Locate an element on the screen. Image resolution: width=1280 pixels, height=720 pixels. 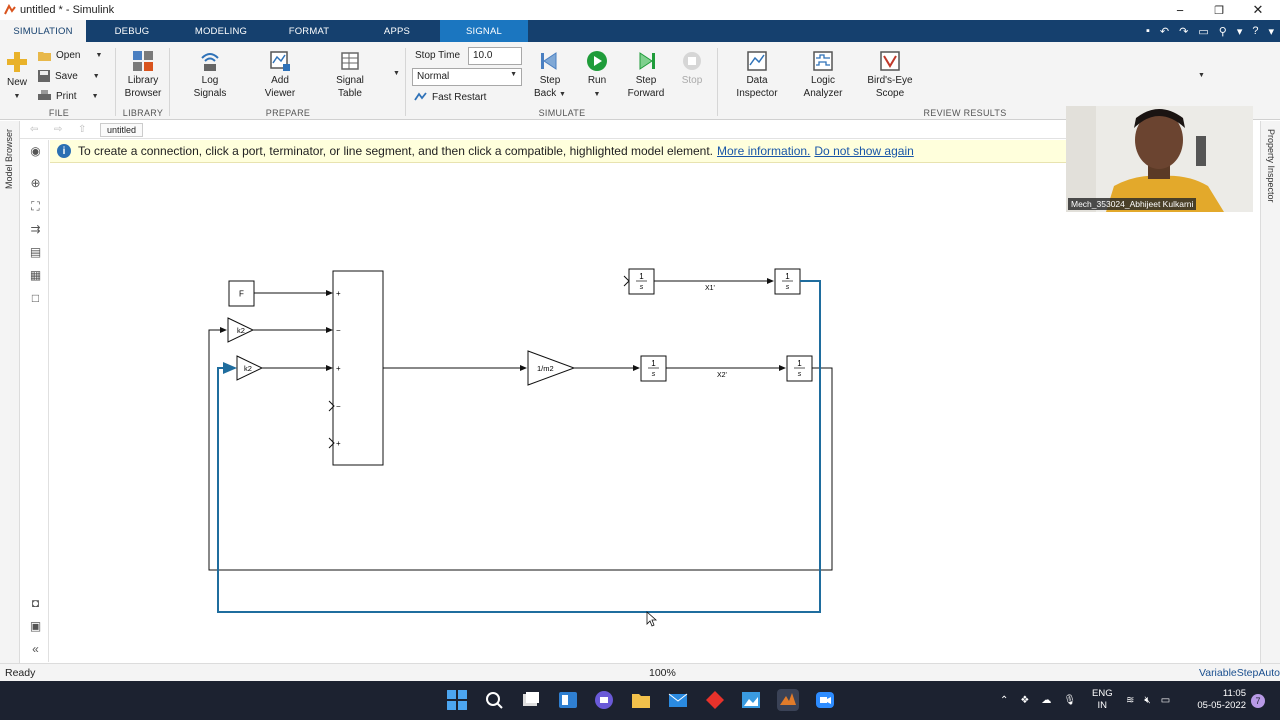
close-button: ✕ is located at coordinates (1258, 10).